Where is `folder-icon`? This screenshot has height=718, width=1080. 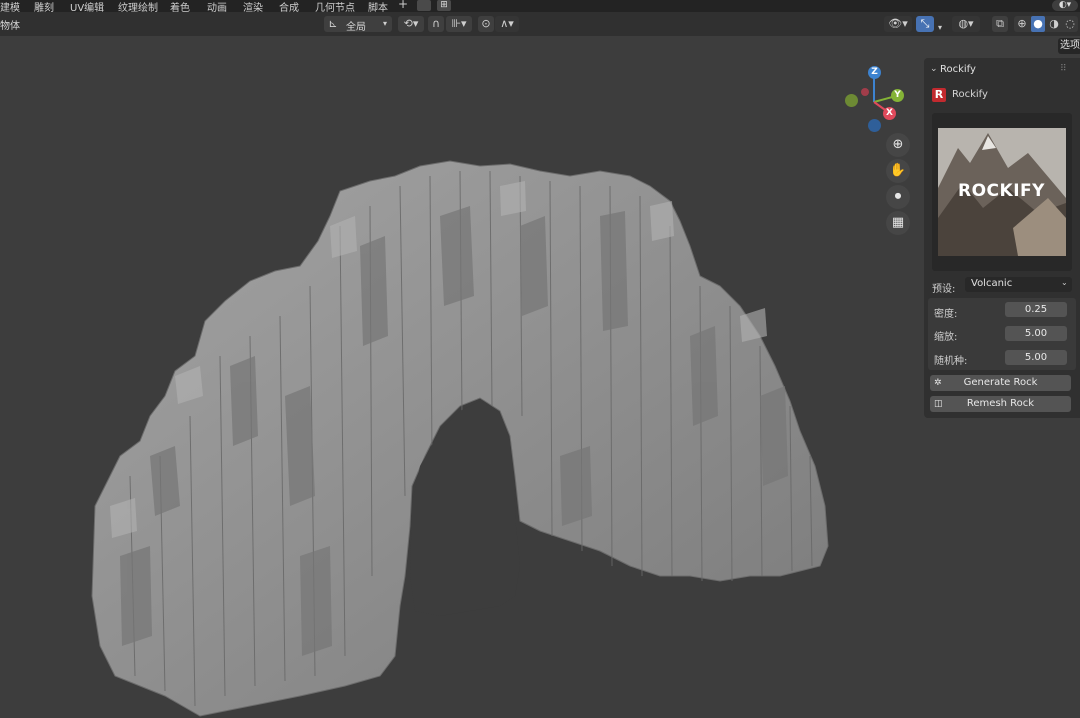 folder-icon is located at coordinates (424, 5).